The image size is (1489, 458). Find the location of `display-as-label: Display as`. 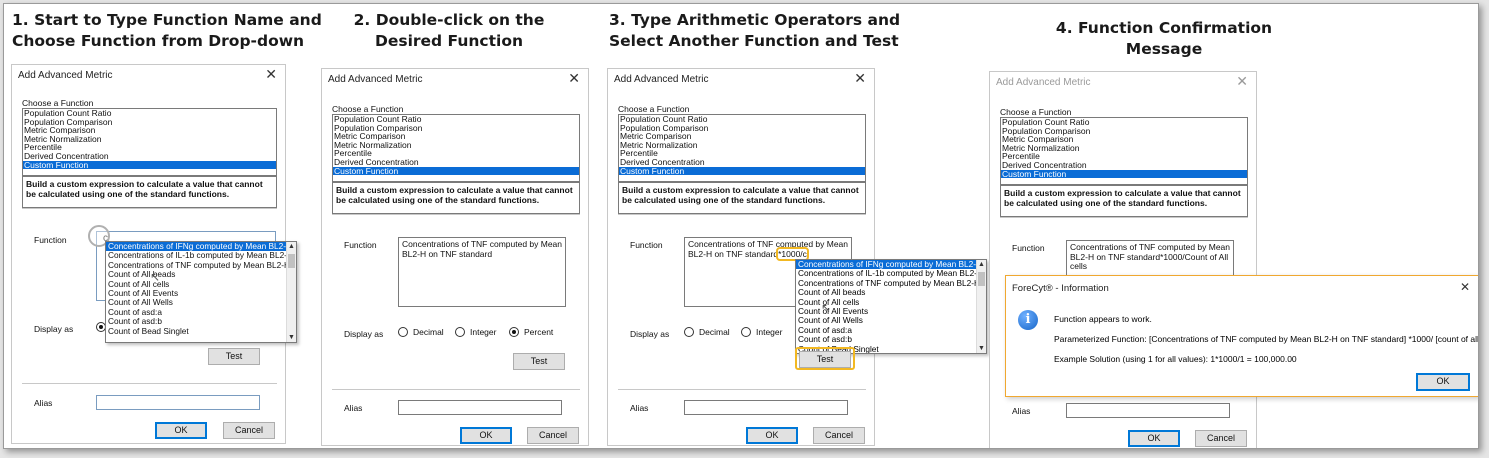

display-as-label: Display as is located at coordinates (364, 334).